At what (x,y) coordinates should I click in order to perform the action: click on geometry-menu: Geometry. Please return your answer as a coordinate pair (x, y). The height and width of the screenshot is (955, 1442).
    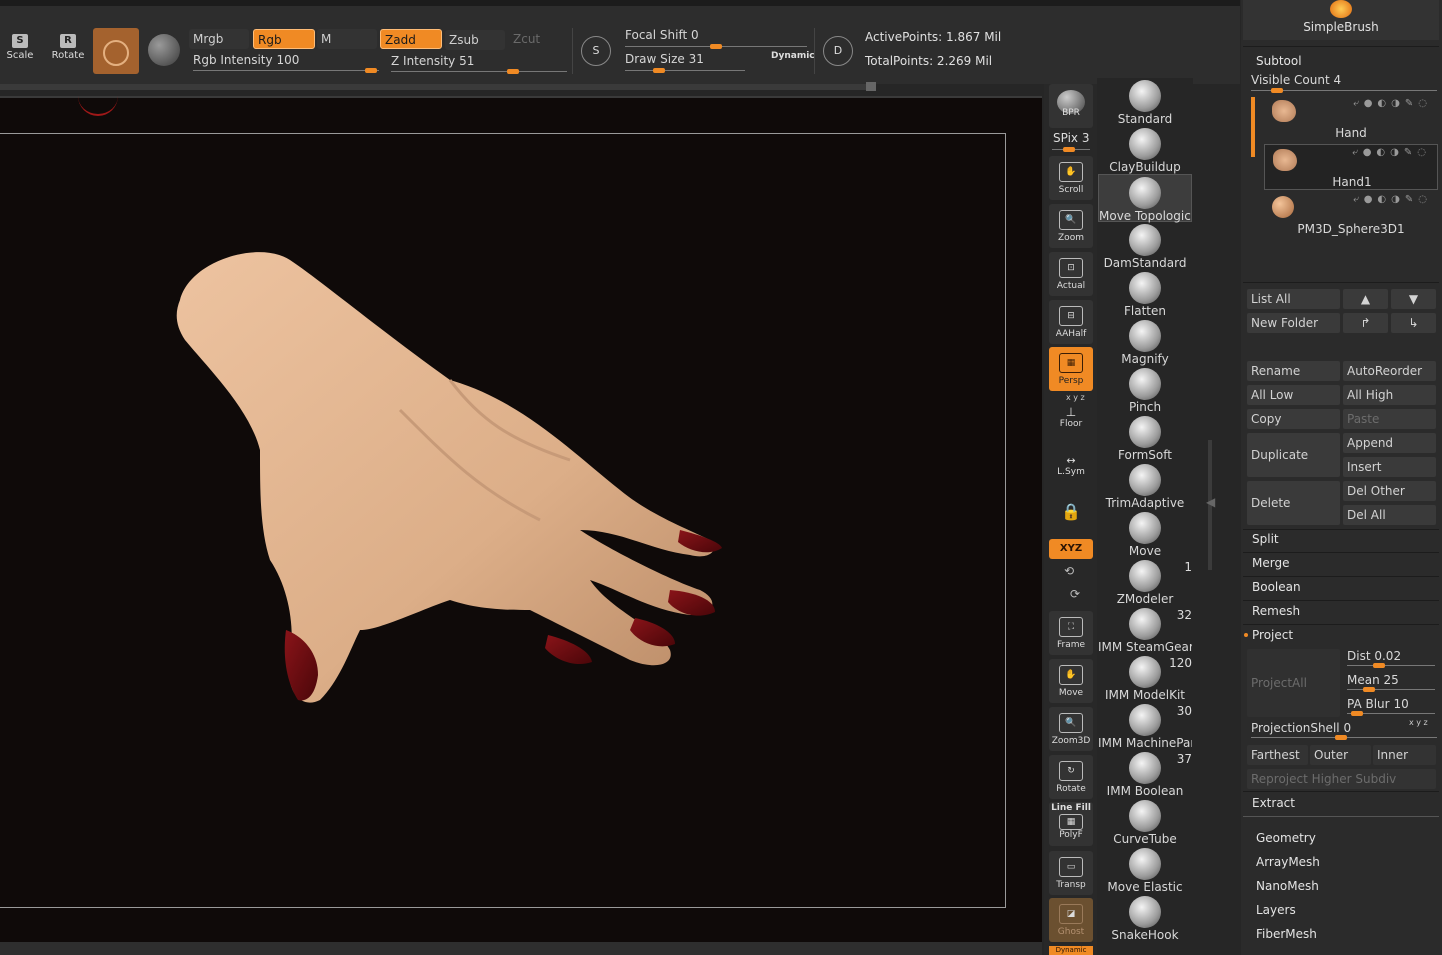
    Looking at the image, I should click on (1286, 838).